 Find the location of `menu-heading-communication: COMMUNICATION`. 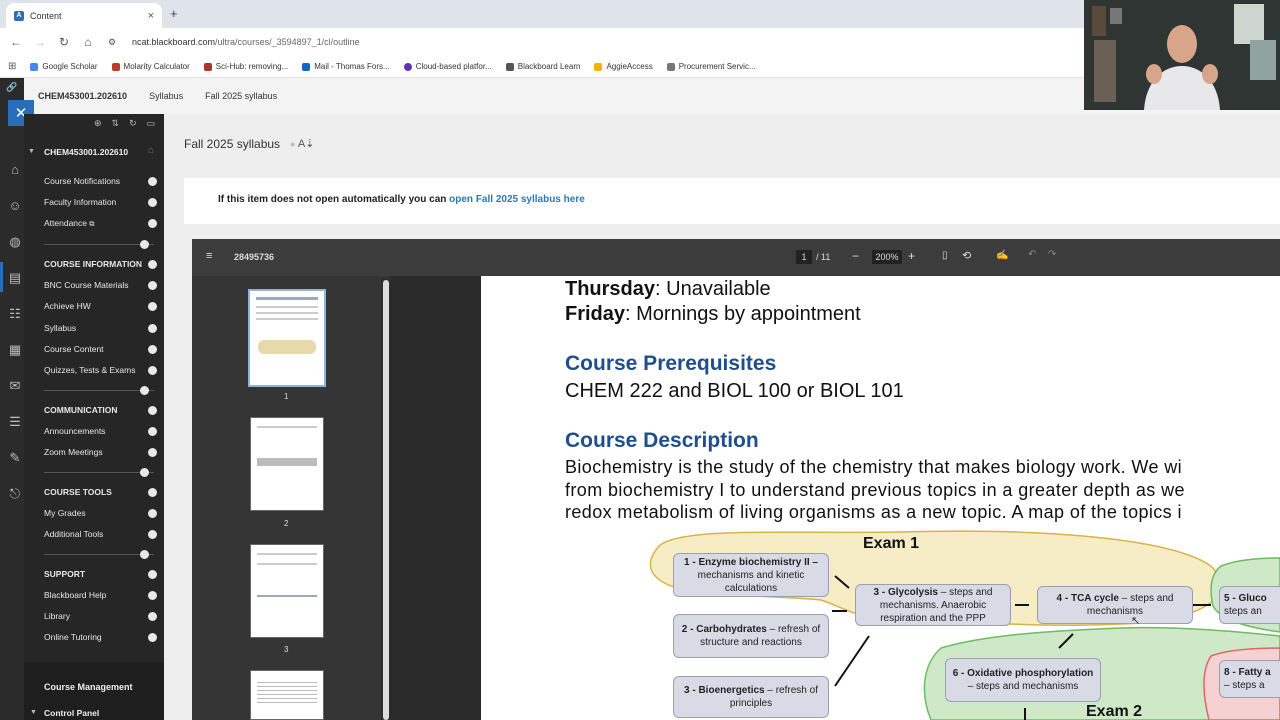

menu-heading-communication: COMMUNICATION is located at coordinates (103, 410).